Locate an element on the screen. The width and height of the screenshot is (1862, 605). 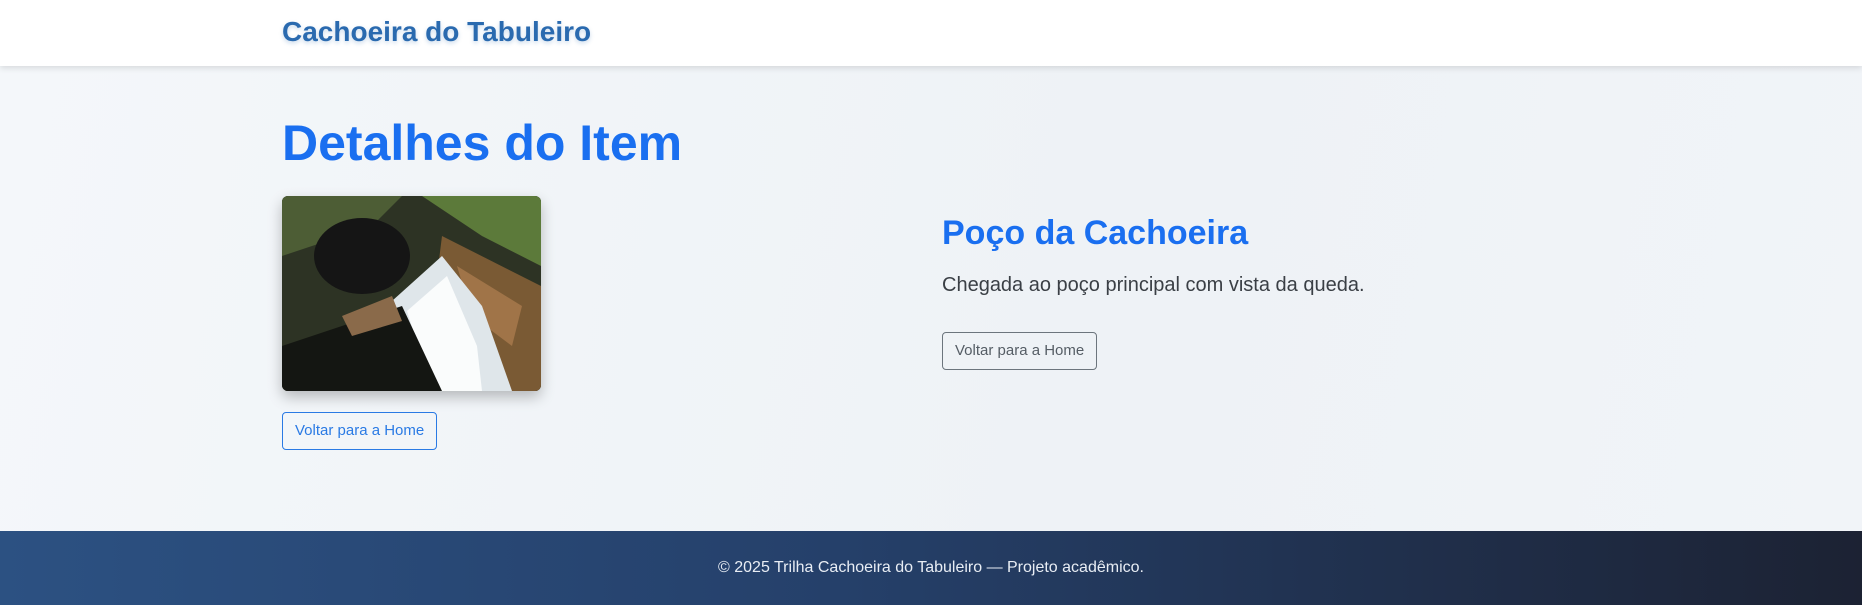
waterfall-photo is located at coordinates (411, 293).